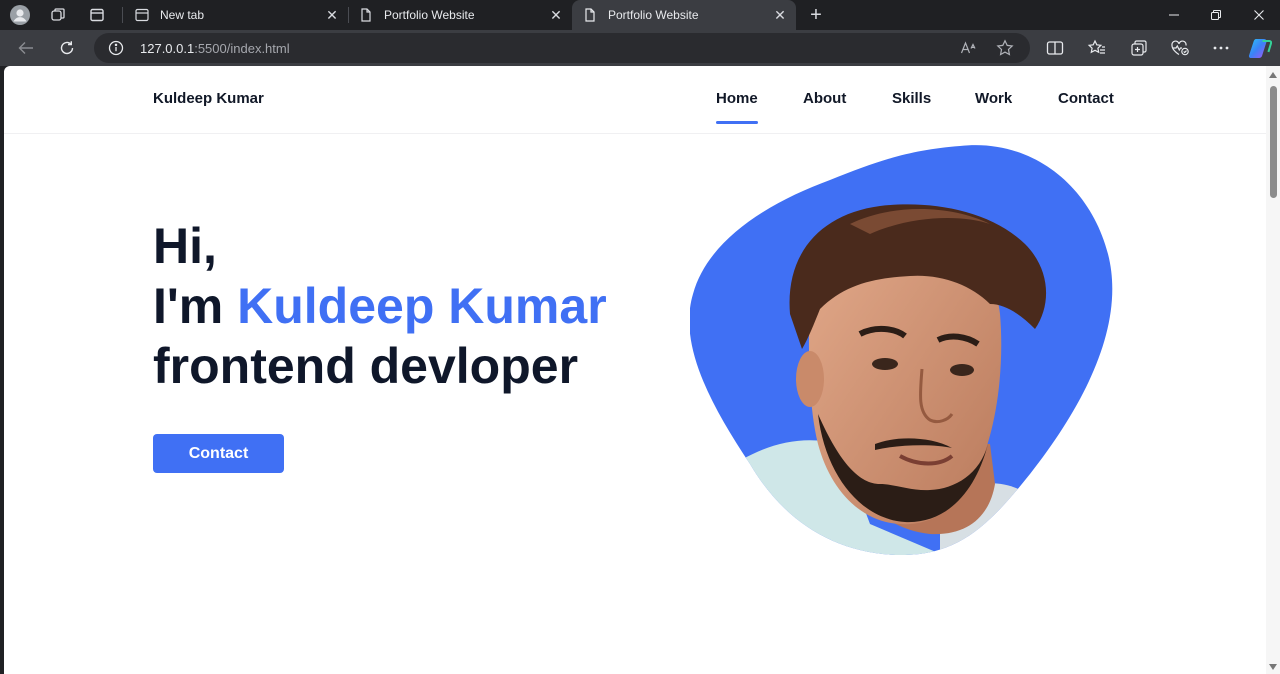 This screenshot has height=674, width=1280. I want to click on restore-icon, so click(1216, 15).